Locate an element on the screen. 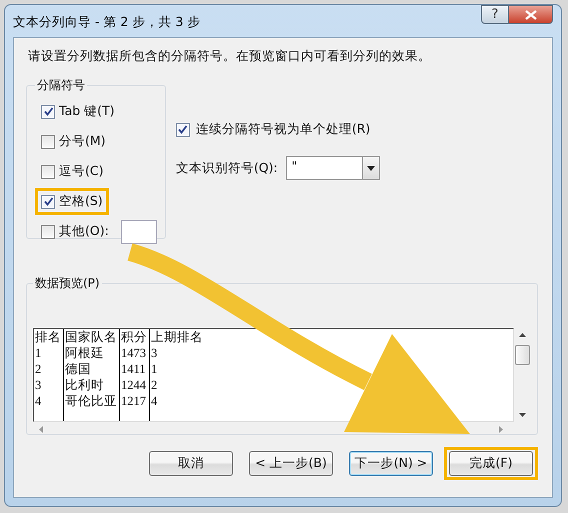 The image size is (568, 513). close-icon is located at coordinates (530, 15).